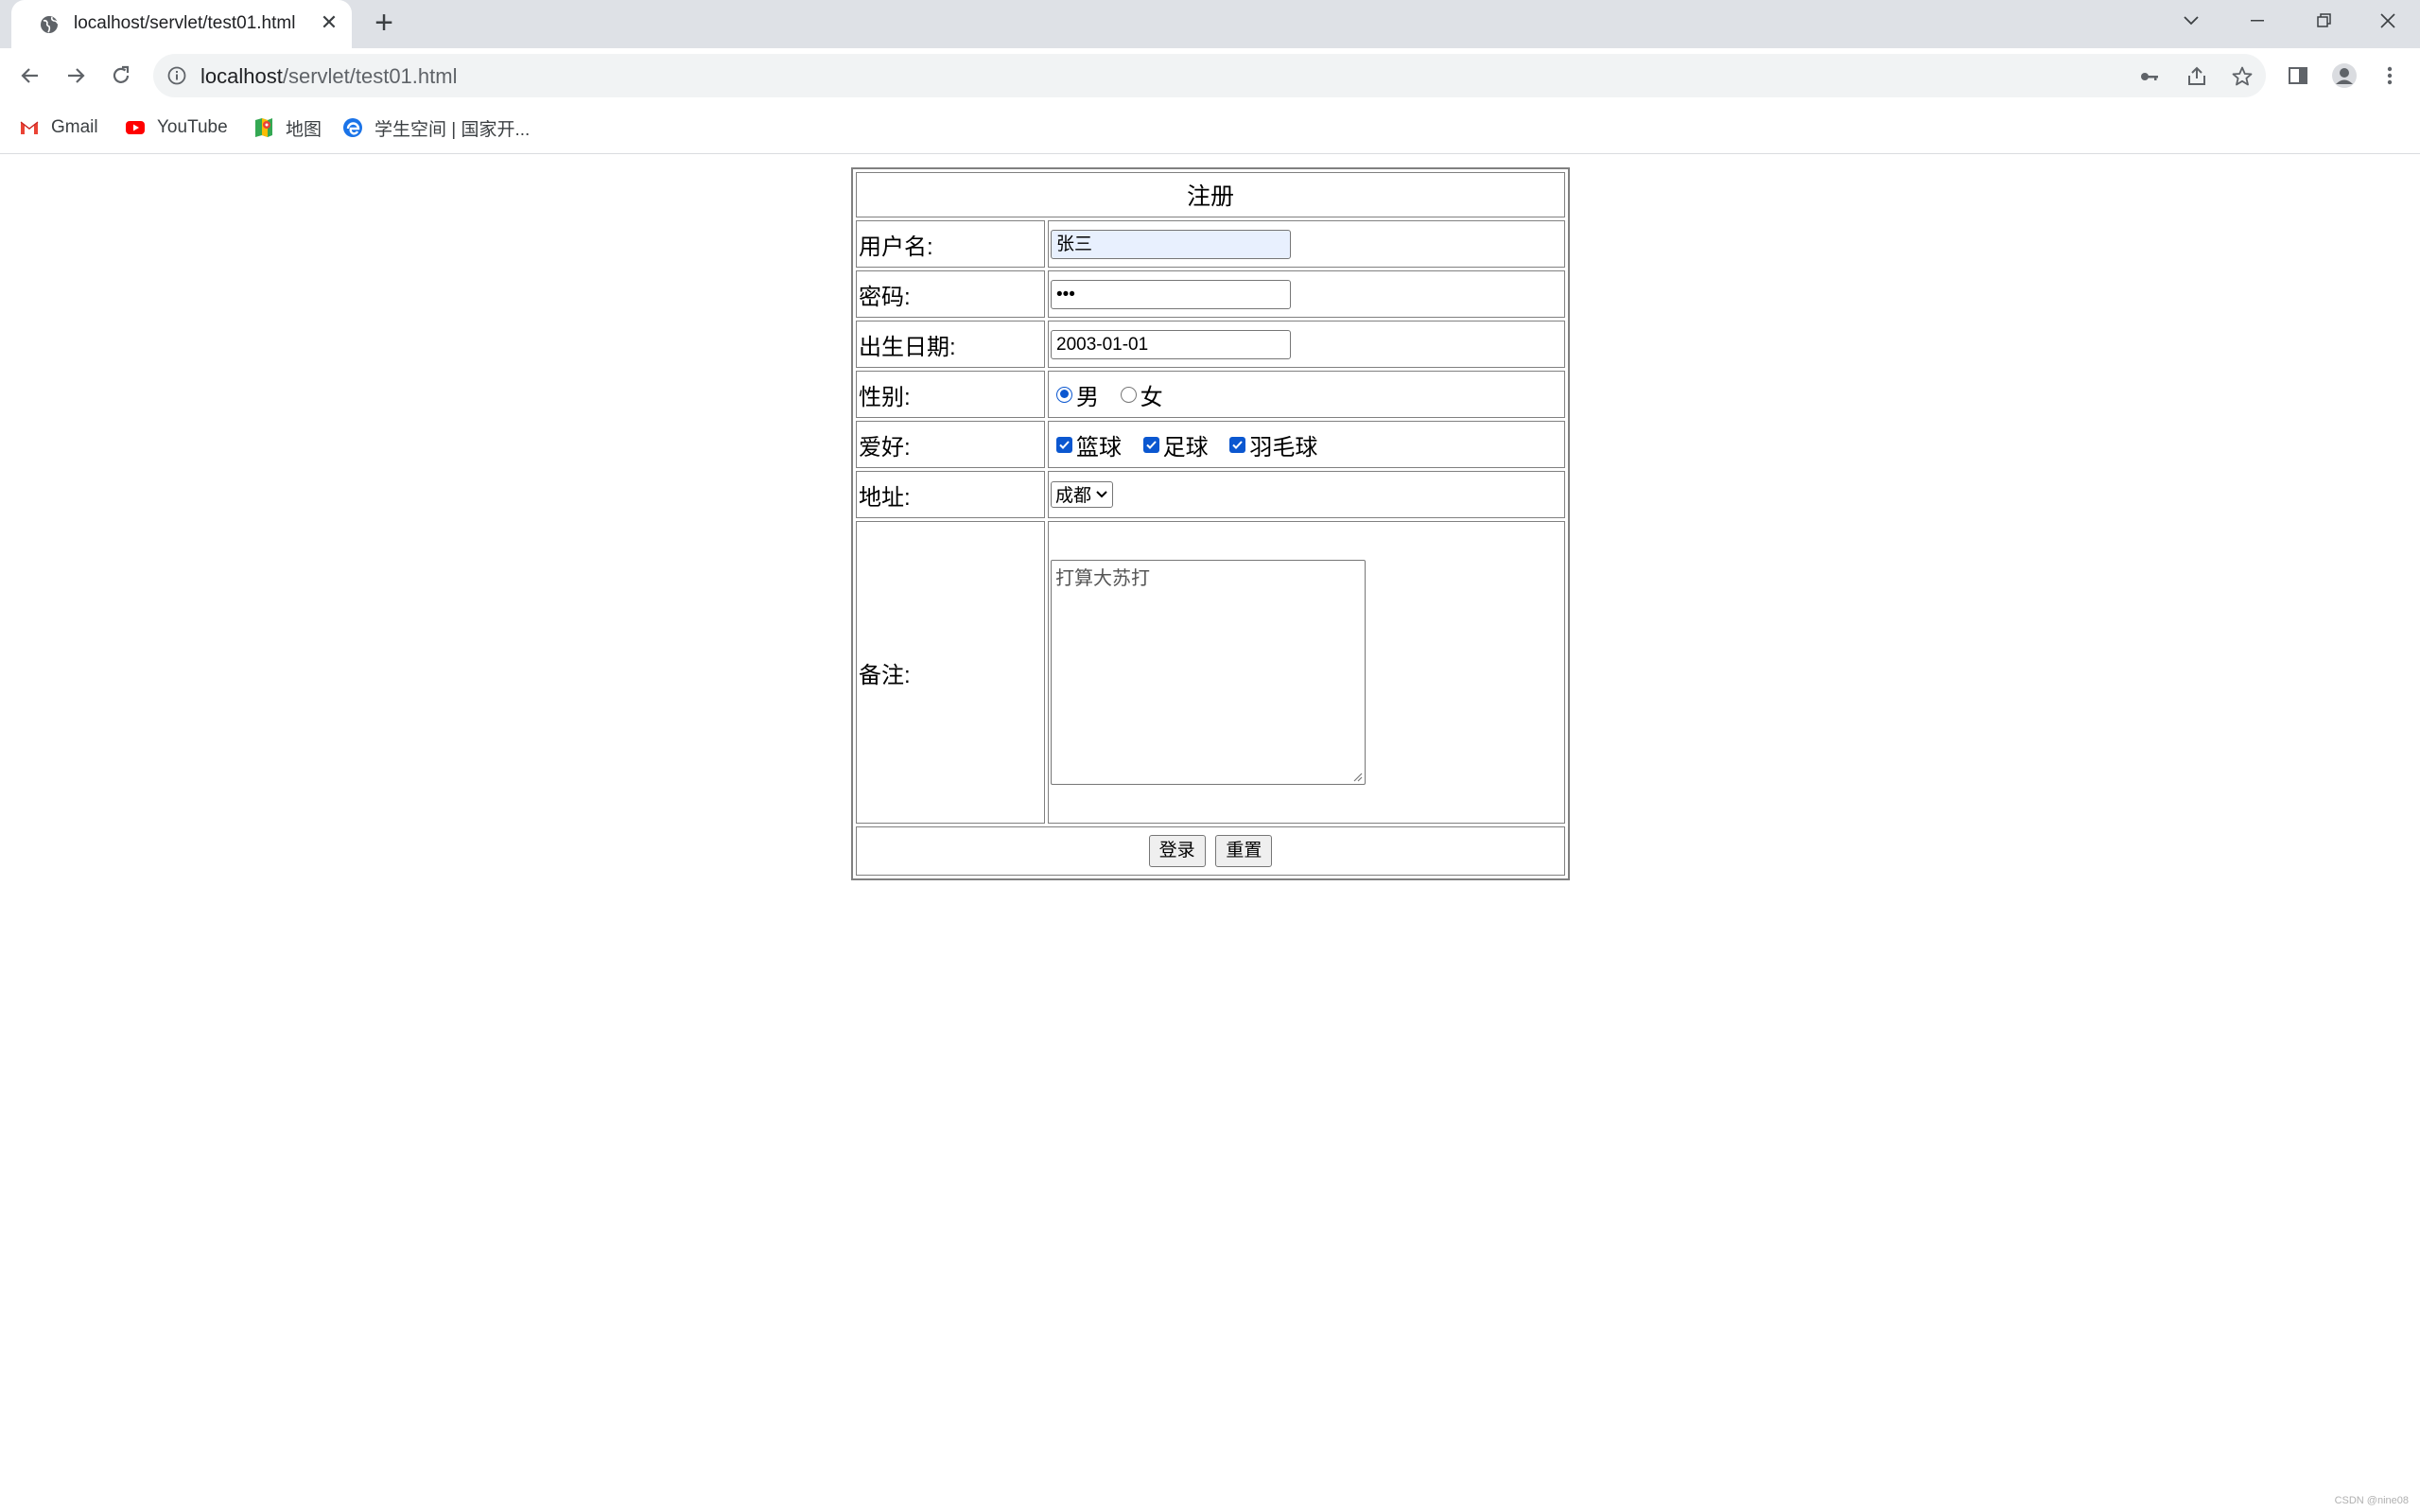 The height and width of the screenshot is (1512, 2420). What do you see at coordinates (1064, 445) in the screenshot?
I see `hobby-basketball-checkbox` at bounding box center [1064, 445].